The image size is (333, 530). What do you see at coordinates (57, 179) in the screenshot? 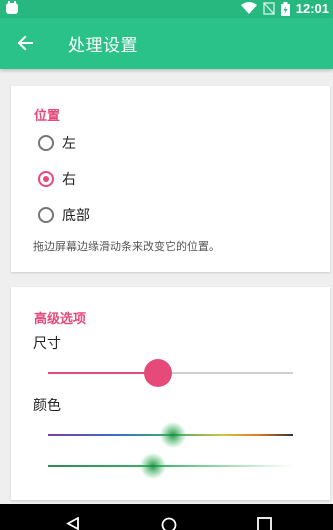
I see `radio-right: 右` at bounding box center [57, 179].